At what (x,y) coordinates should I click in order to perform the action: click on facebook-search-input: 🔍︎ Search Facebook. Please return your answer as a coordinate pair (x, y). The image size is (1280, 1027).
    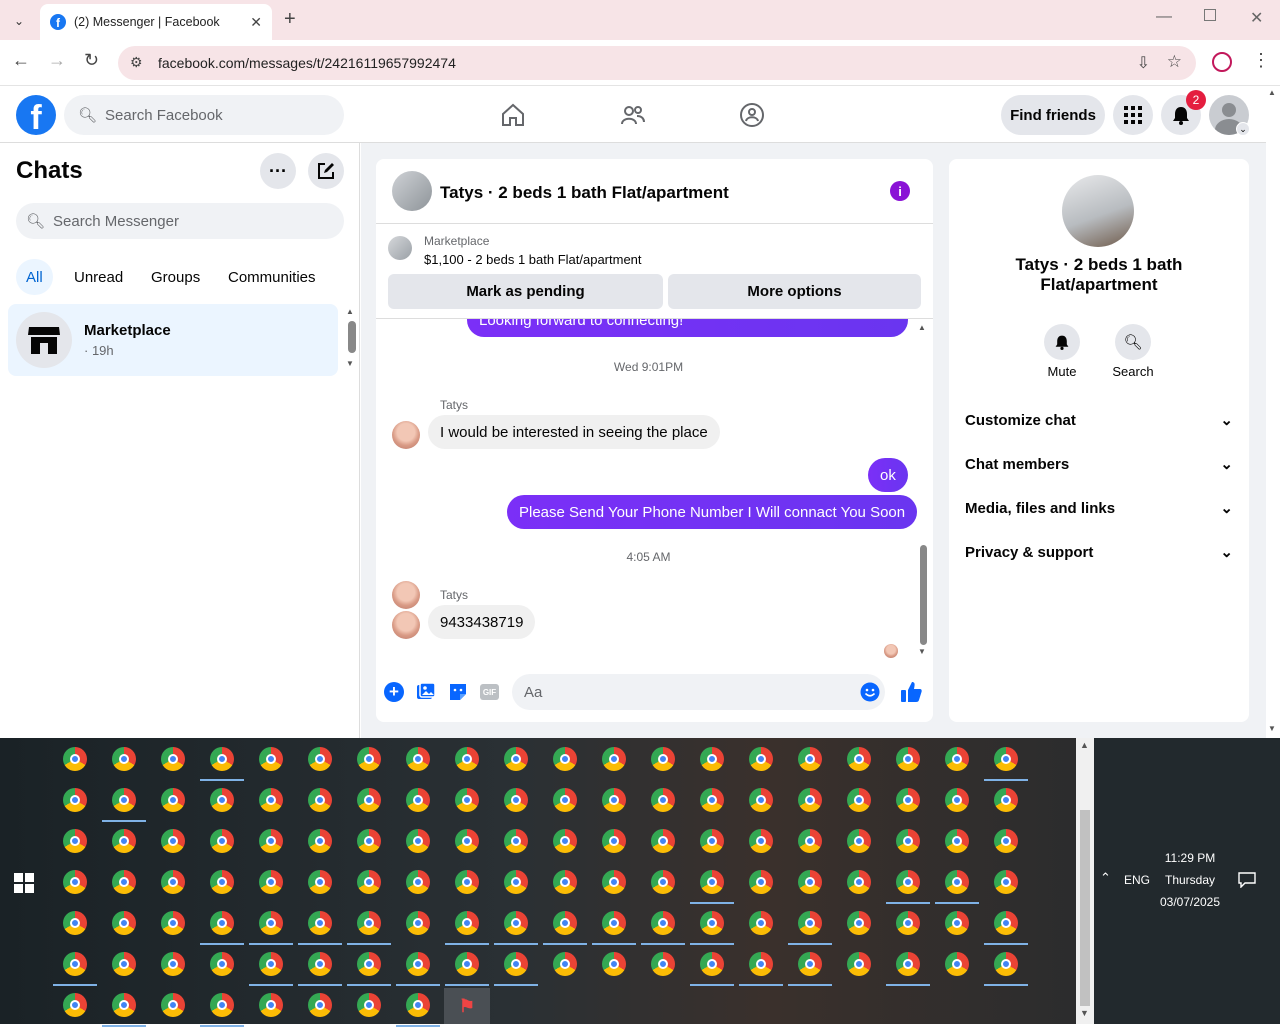
    Looking at the image, I should click on (204, 115).